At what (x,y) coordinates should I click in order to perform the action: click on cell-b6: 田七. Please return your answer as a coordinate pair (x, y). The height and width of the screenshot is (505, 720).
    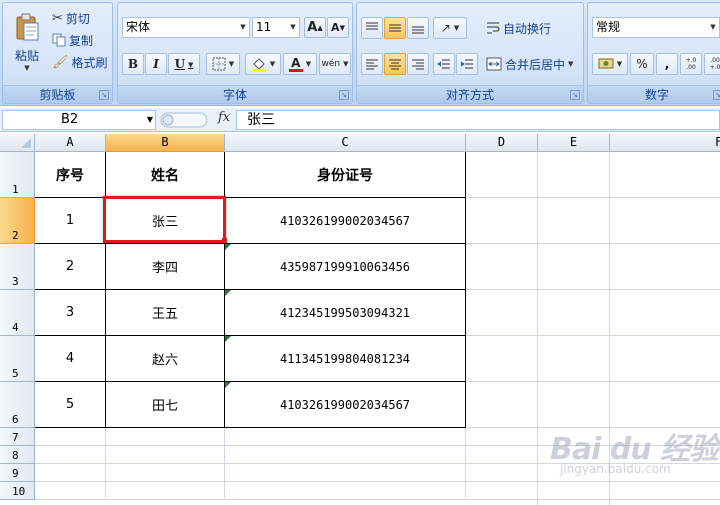
    Looking at the image, I should click on (165, 404).